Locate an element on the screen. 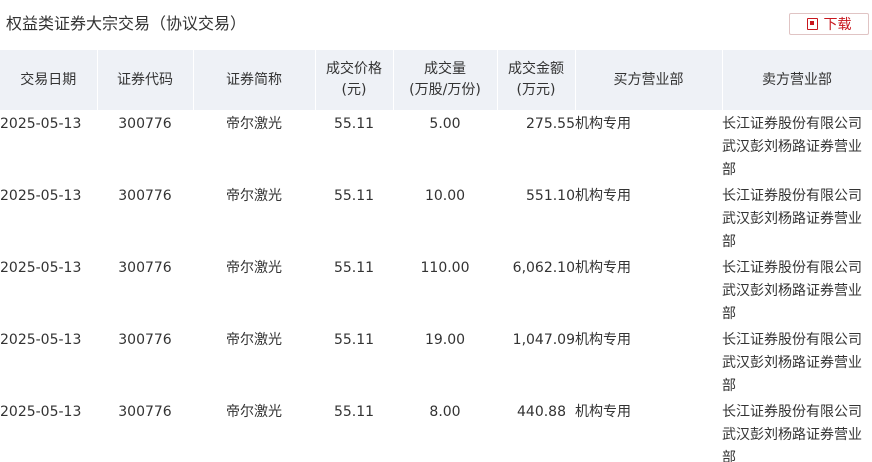 The height and width of the screenshot is (462, 872). download-icon is located at coordinates (812, 24).